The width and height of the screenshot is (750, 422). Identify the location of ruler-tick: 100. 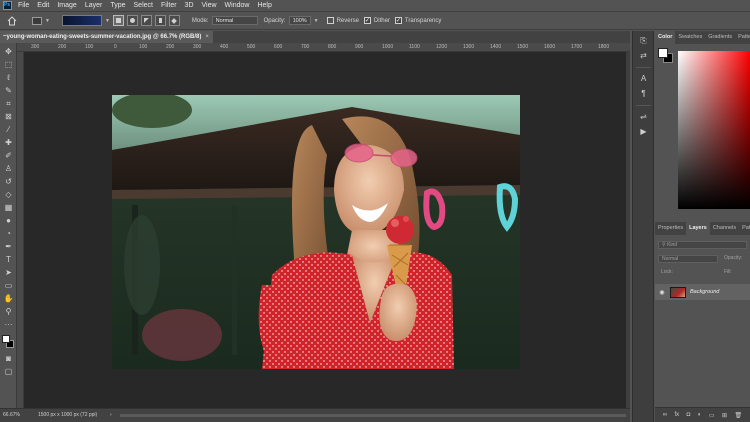
(89, 47).